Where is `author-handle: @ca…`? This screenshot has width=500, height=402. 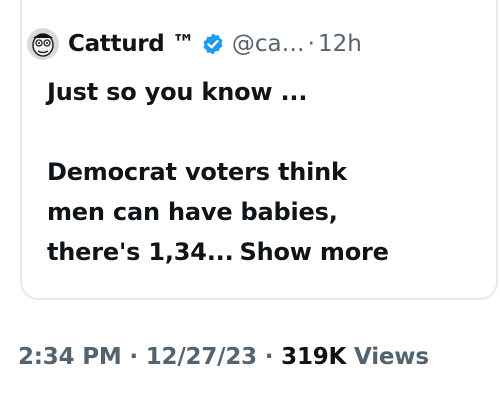
author-handle: @ca… is located at coordinates (268, 44).